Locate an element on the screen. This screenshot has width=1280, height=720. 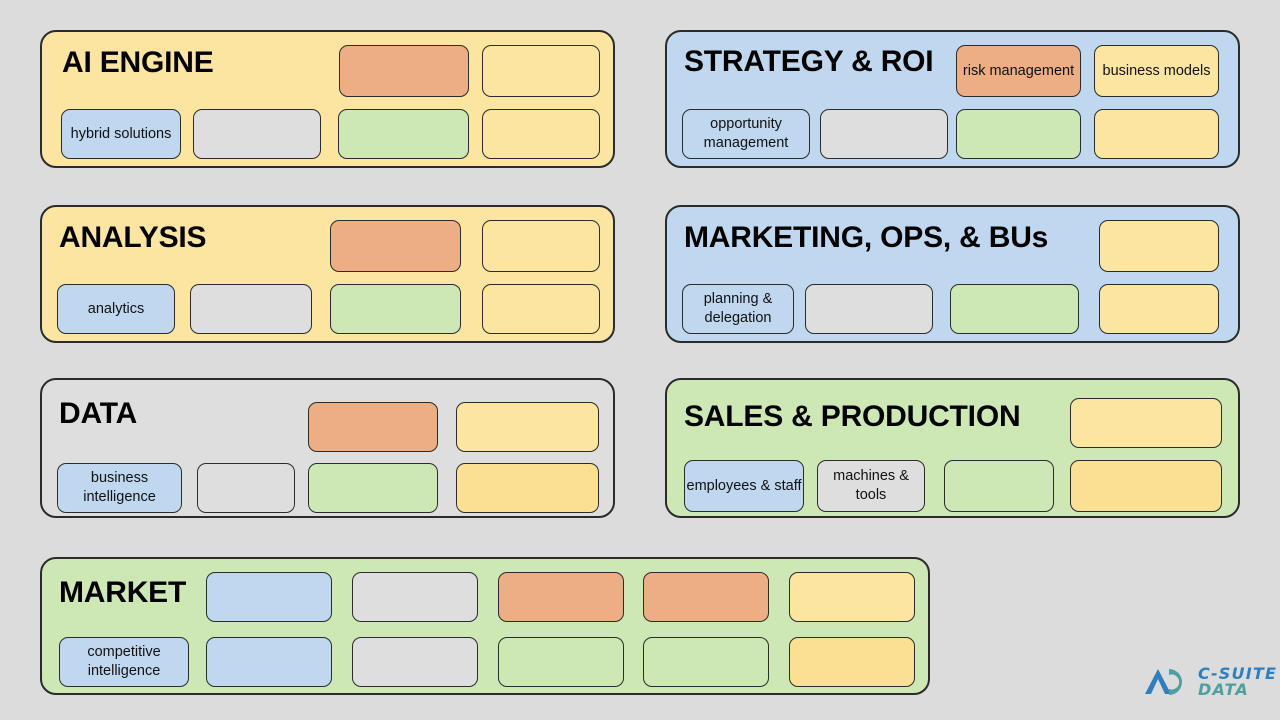
panel-title-data: DATA is located at coordinates (98, 413).